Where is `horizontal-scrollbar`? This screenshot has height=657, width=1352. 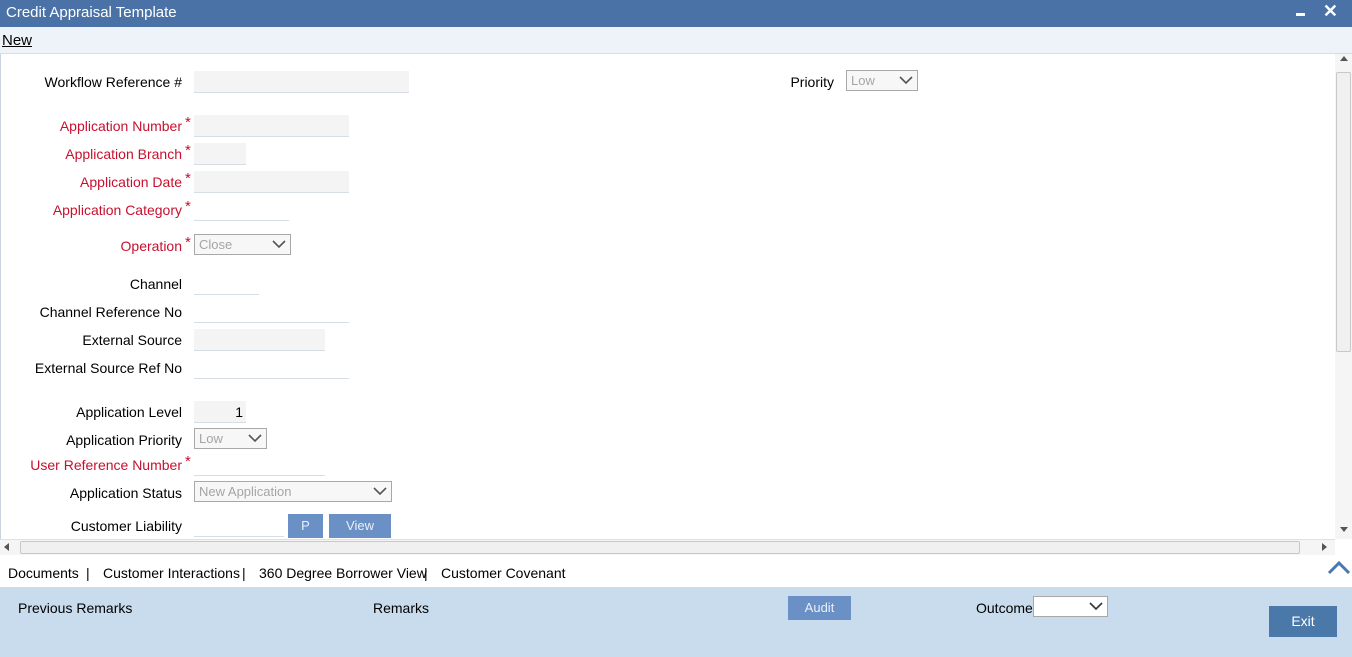
horizontal-scrollbar is located at coordinates (667, 547).